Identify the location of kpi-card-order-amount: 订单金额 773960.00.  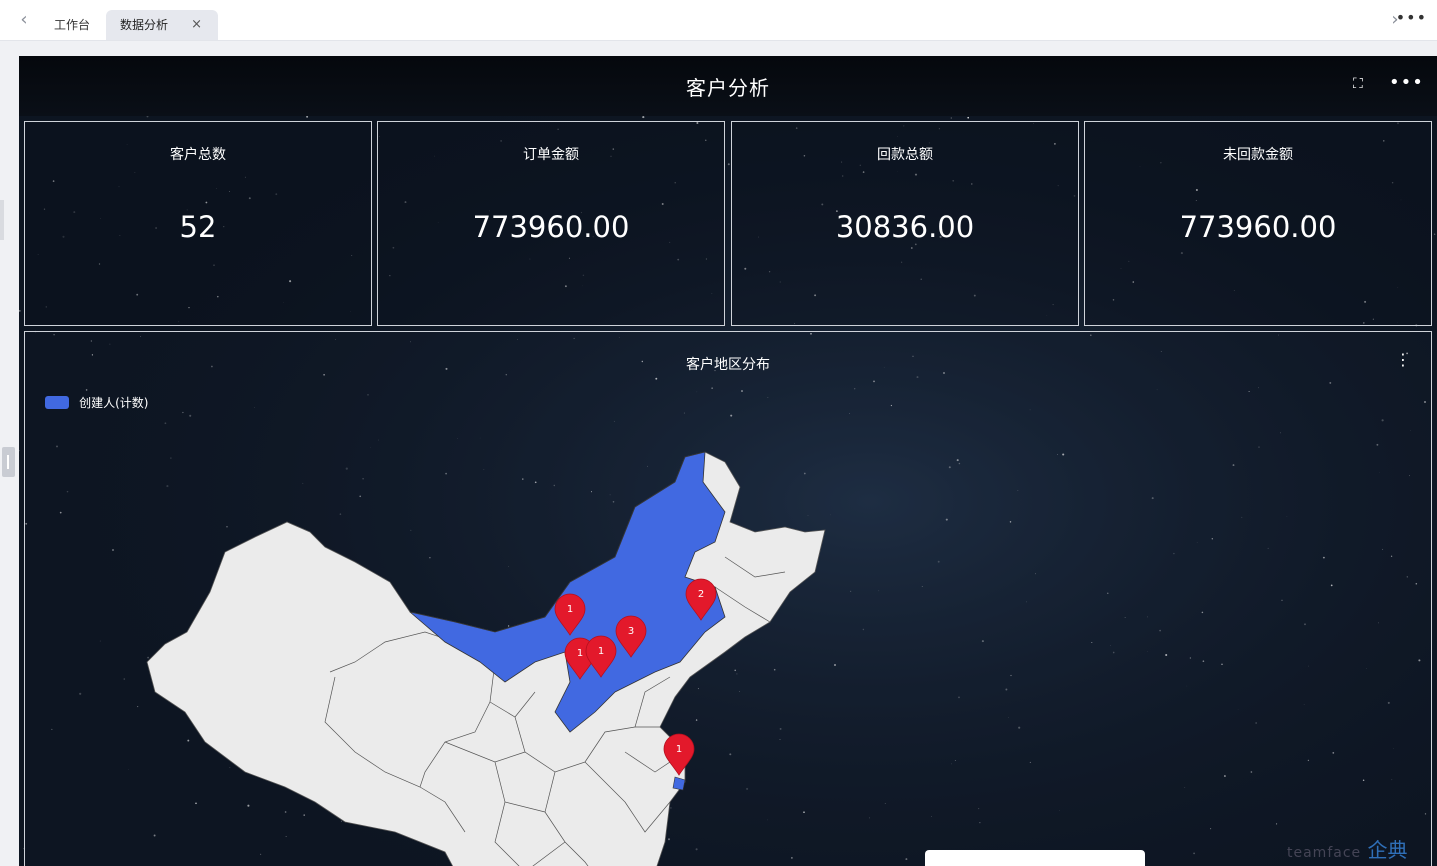
(551, 223).